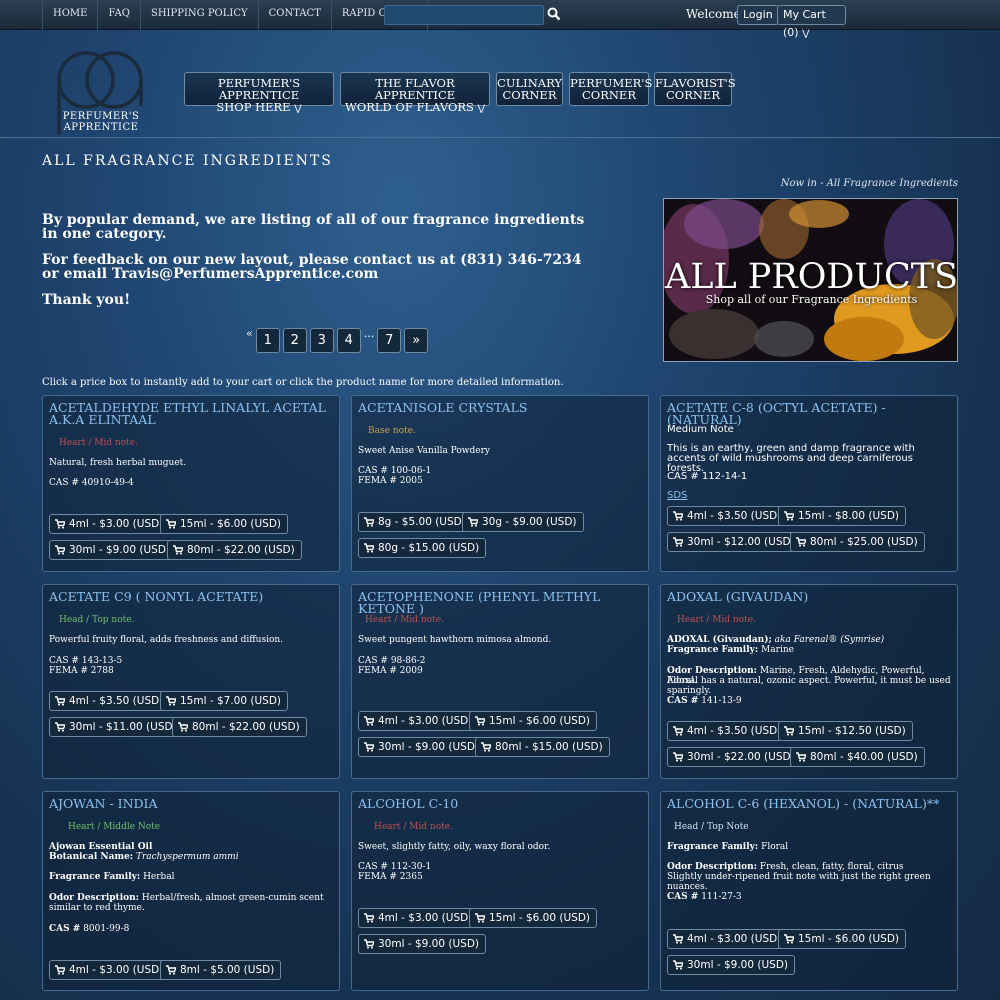 The image size is (1000, 1000). What do you see at coordinates (857, 542) in the screenshot?
I see `price-button: 80ml - $25.00 (USD)` at bounding box center [857, 542].